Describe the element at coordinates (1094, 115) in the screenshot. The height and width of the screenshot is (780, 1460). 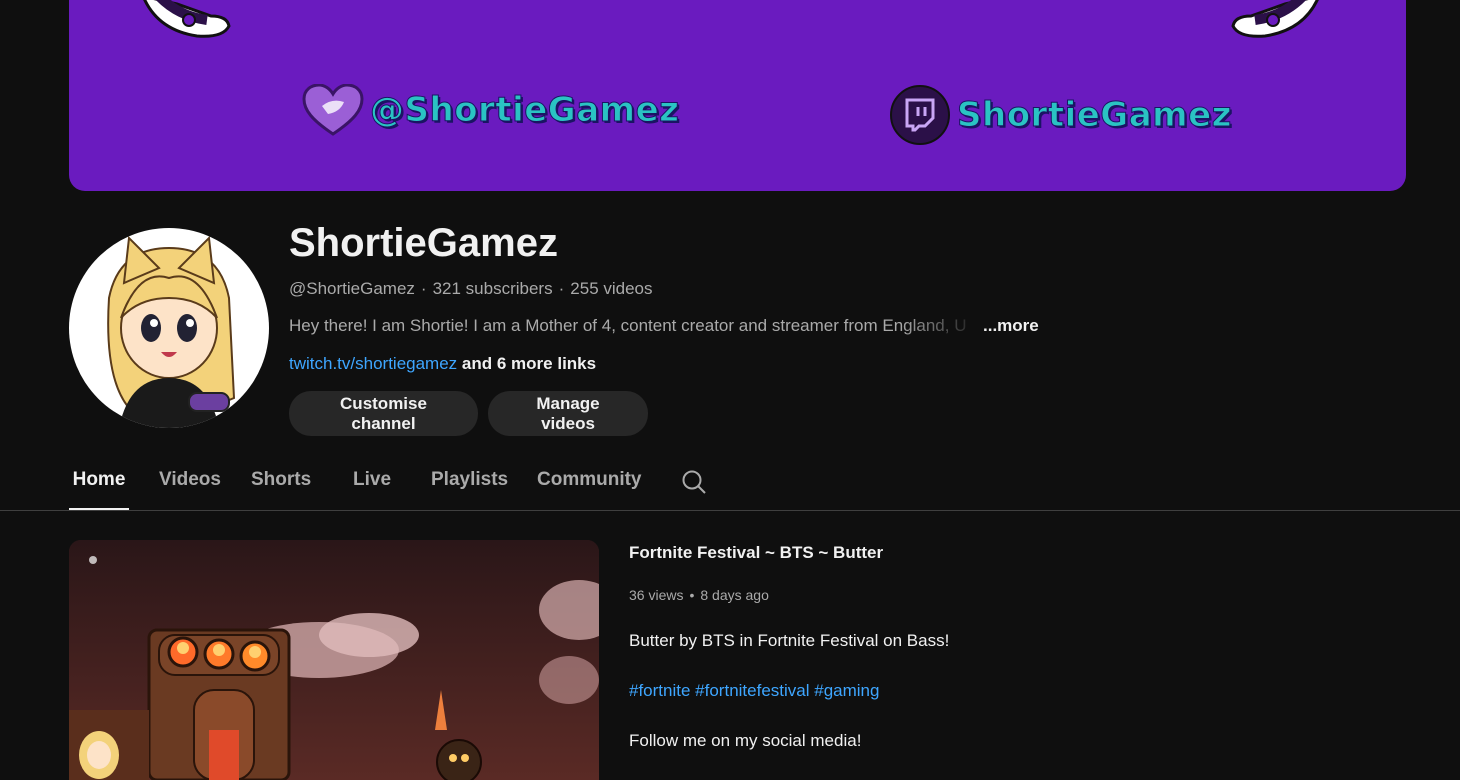
I see `banner-twitch-text: ShortieGamez` at that location.